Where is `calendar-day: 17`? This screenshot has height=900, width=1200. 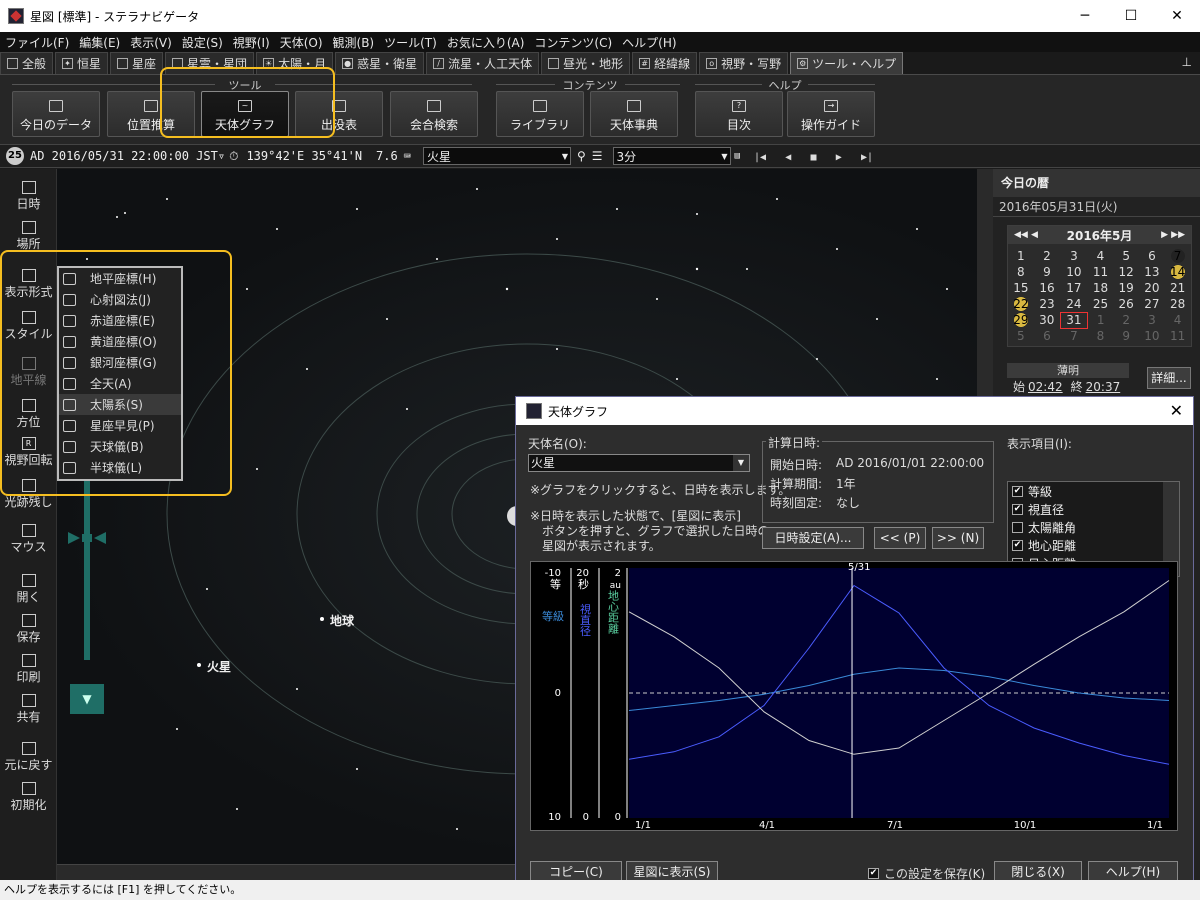 calendar-day: 17 is located at coordinates (1073, 288).